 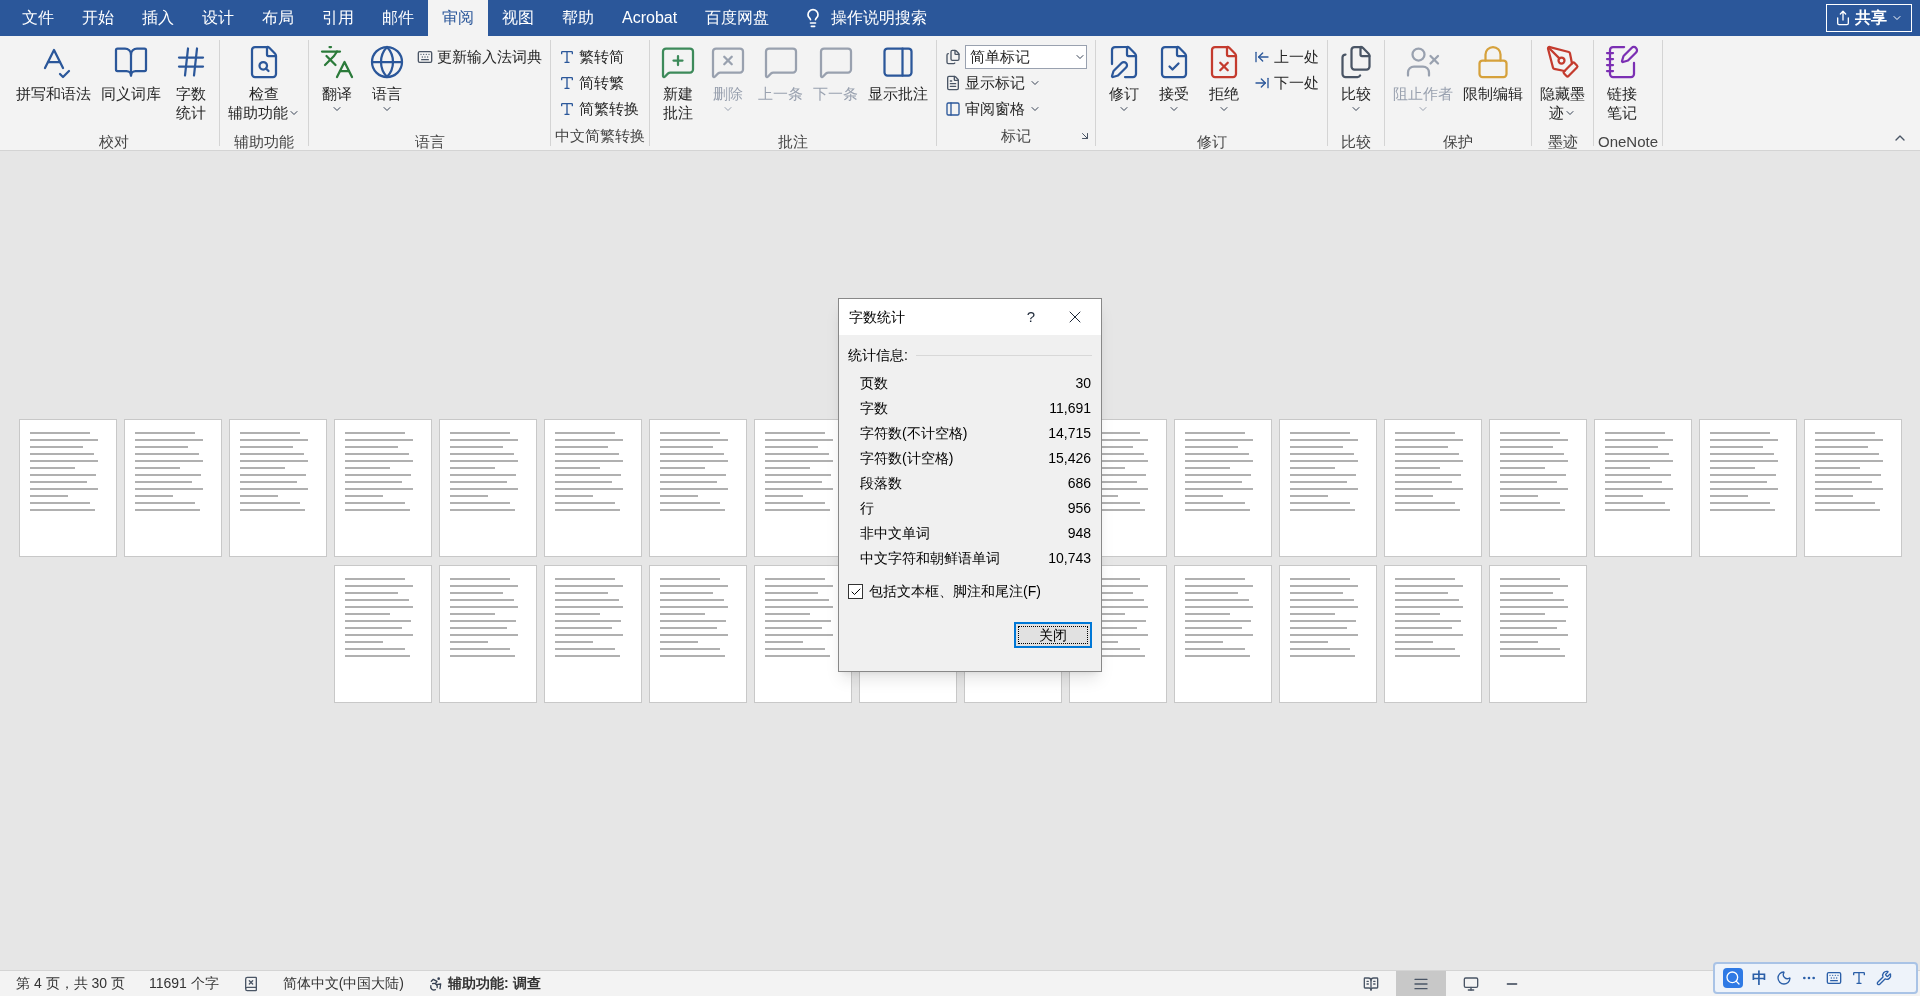 I want to click on menu-tab: 百度网盘, so click(x=737, y=18).